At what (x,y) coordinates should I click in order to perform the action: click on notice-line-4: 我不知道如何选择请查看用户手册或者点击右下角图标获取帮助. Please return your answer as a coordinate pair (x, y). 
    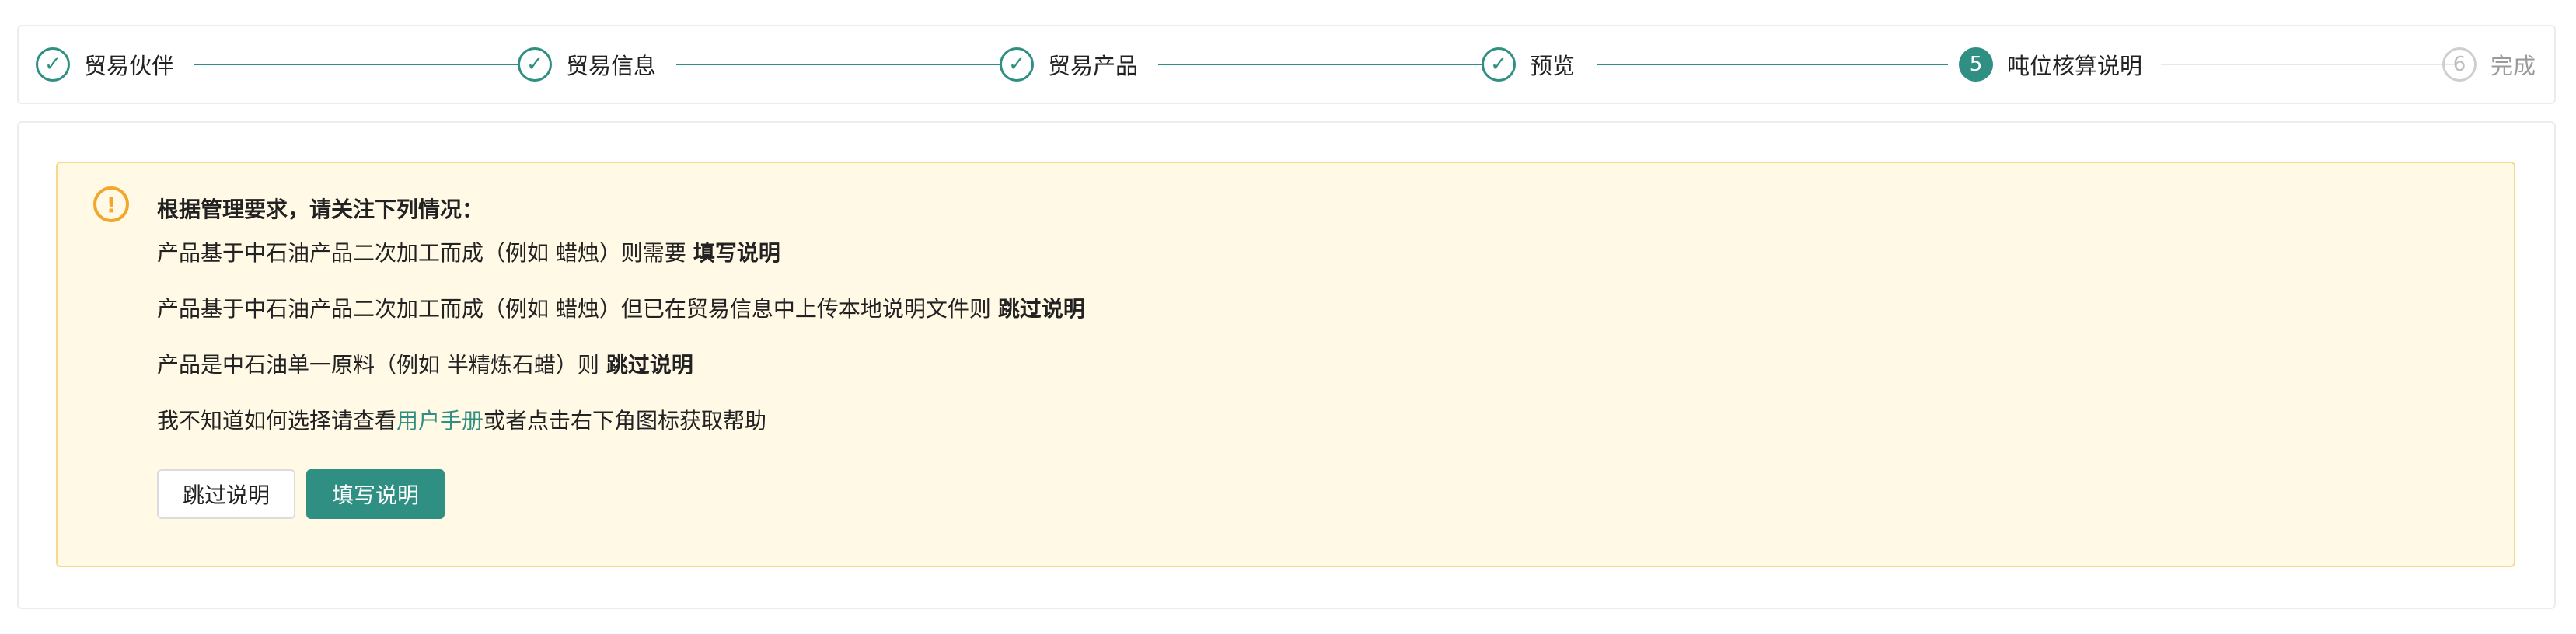
    Looking at the image, I should click on (462, 420).